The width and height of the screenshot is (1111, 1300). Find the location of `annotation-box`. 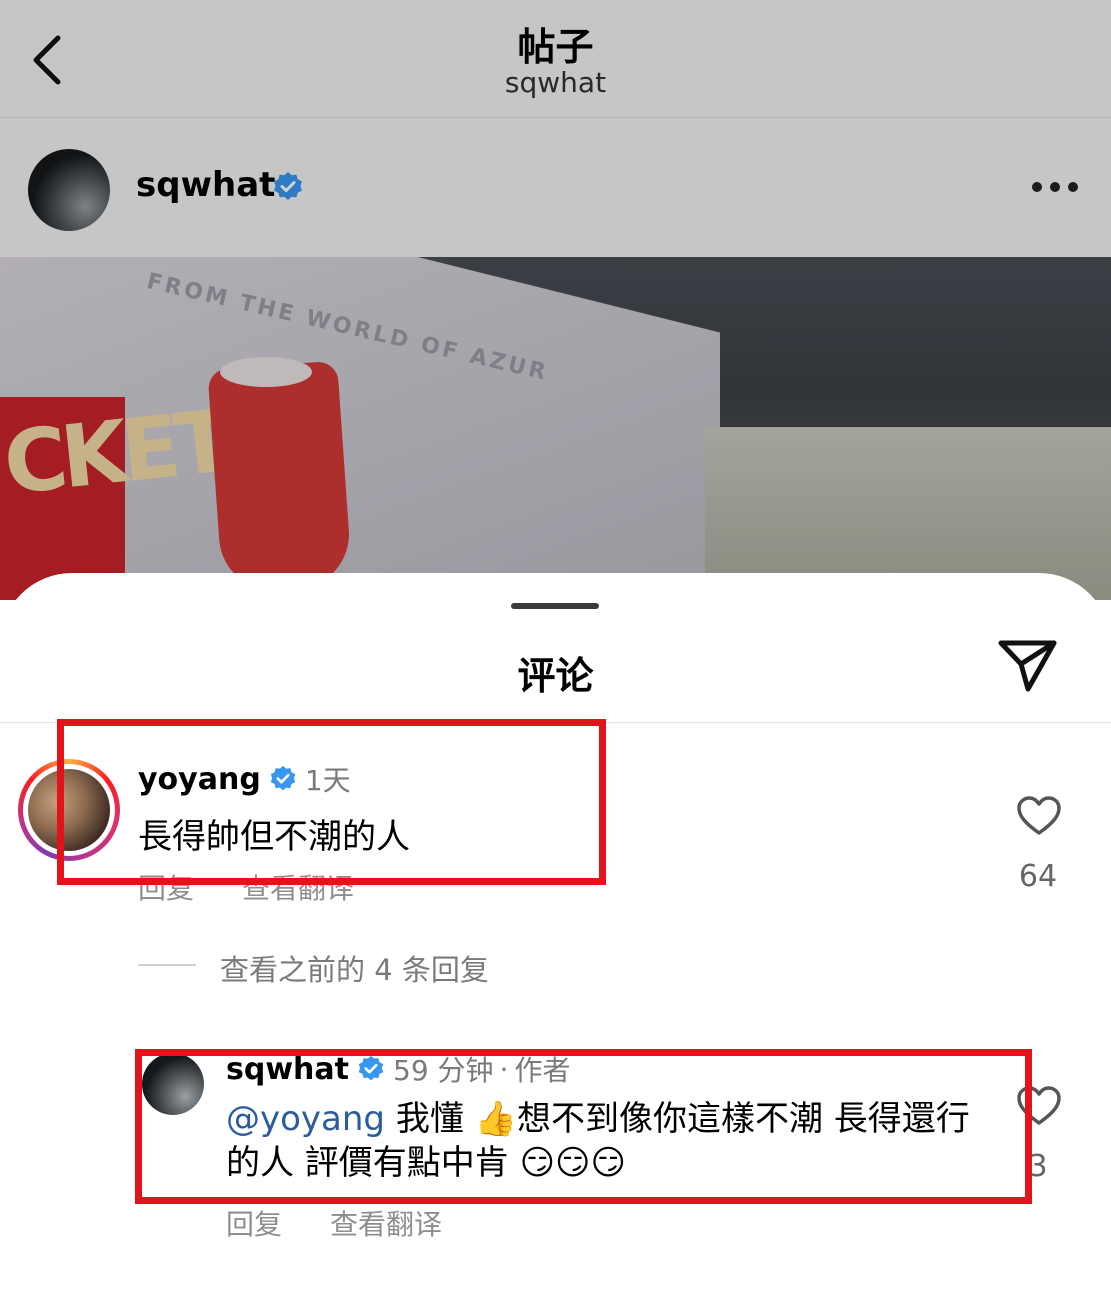

annotation-box is located at coordinates (331, 802).